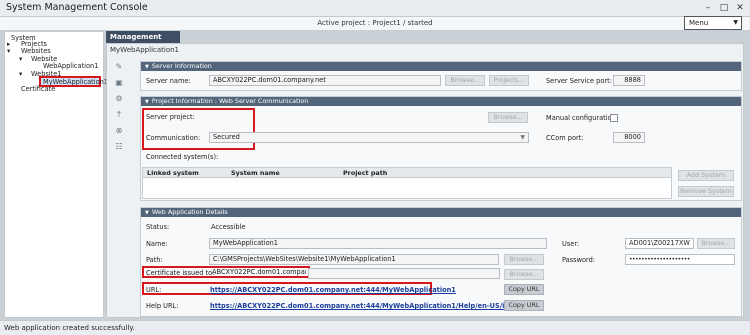 This screenshot has width=750, height=335. Describe the element at coordinates (257, 273) in the screenshot. I see `certificate-field: ABCXY022PC.dom01.company.net` at that location.